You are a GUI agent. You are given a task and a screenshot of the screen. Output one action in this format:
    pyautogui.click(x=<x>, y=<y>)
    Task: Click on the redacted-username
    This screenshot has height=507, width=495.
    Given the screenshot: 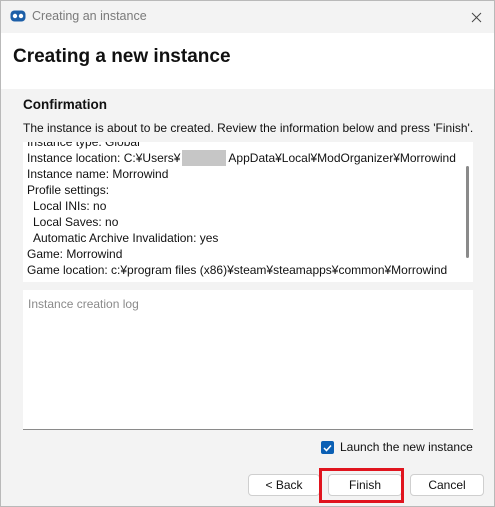 What is the action you would take?
    pyautogui.click(x=204, y=158)
    